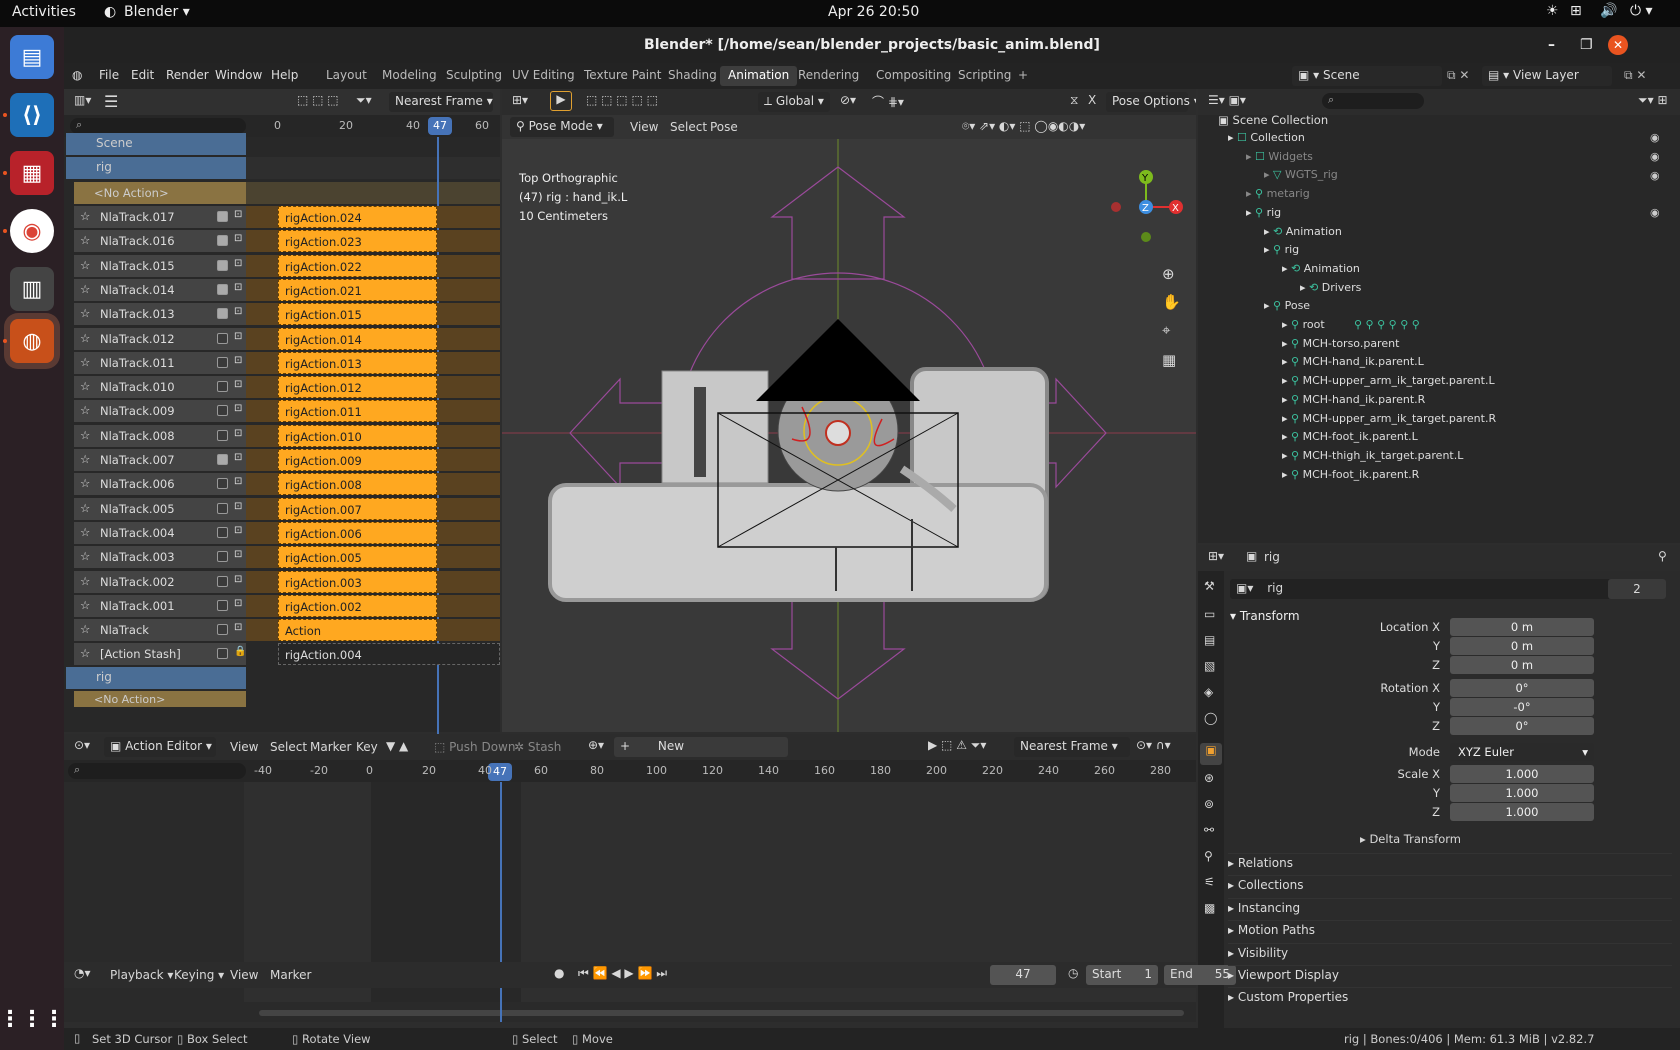  What do you see at coordinates (1209, 830) in the screenshot?
I see `constraint-tab-icon: ⚯` at bounding box center [1209, 830].